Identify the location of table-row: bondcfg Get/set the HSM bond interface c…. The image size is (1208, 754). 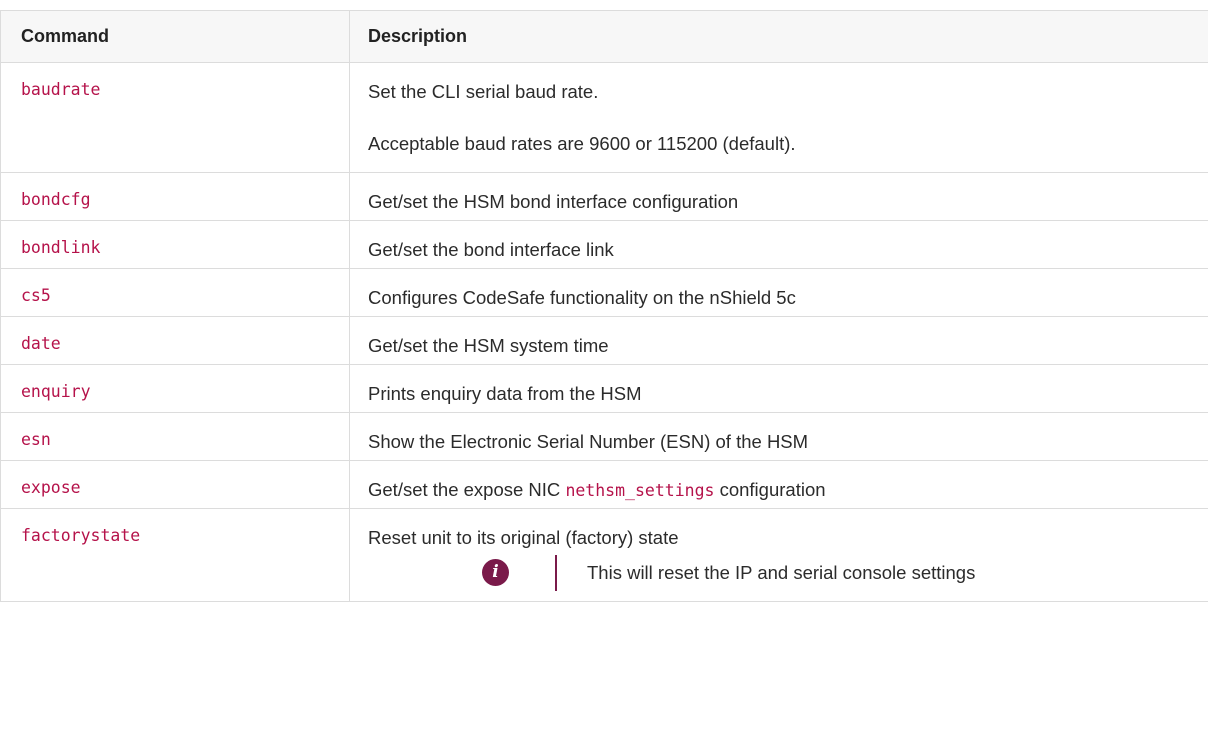
(604, 196).